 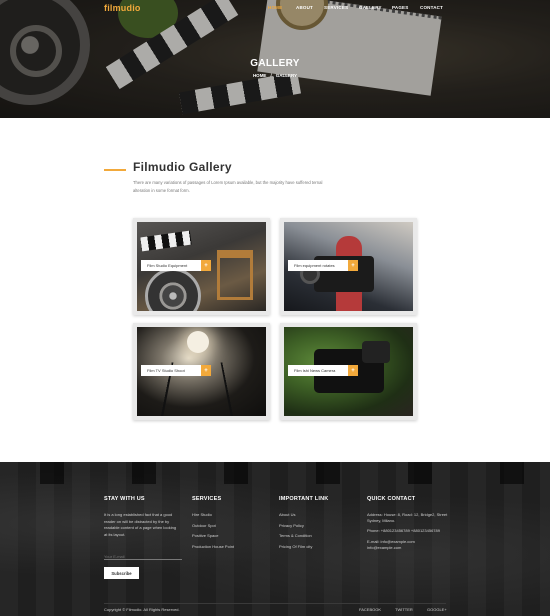 I want to click on footer-heading-stay: STAY WITH US, so click(x=124, y=499).